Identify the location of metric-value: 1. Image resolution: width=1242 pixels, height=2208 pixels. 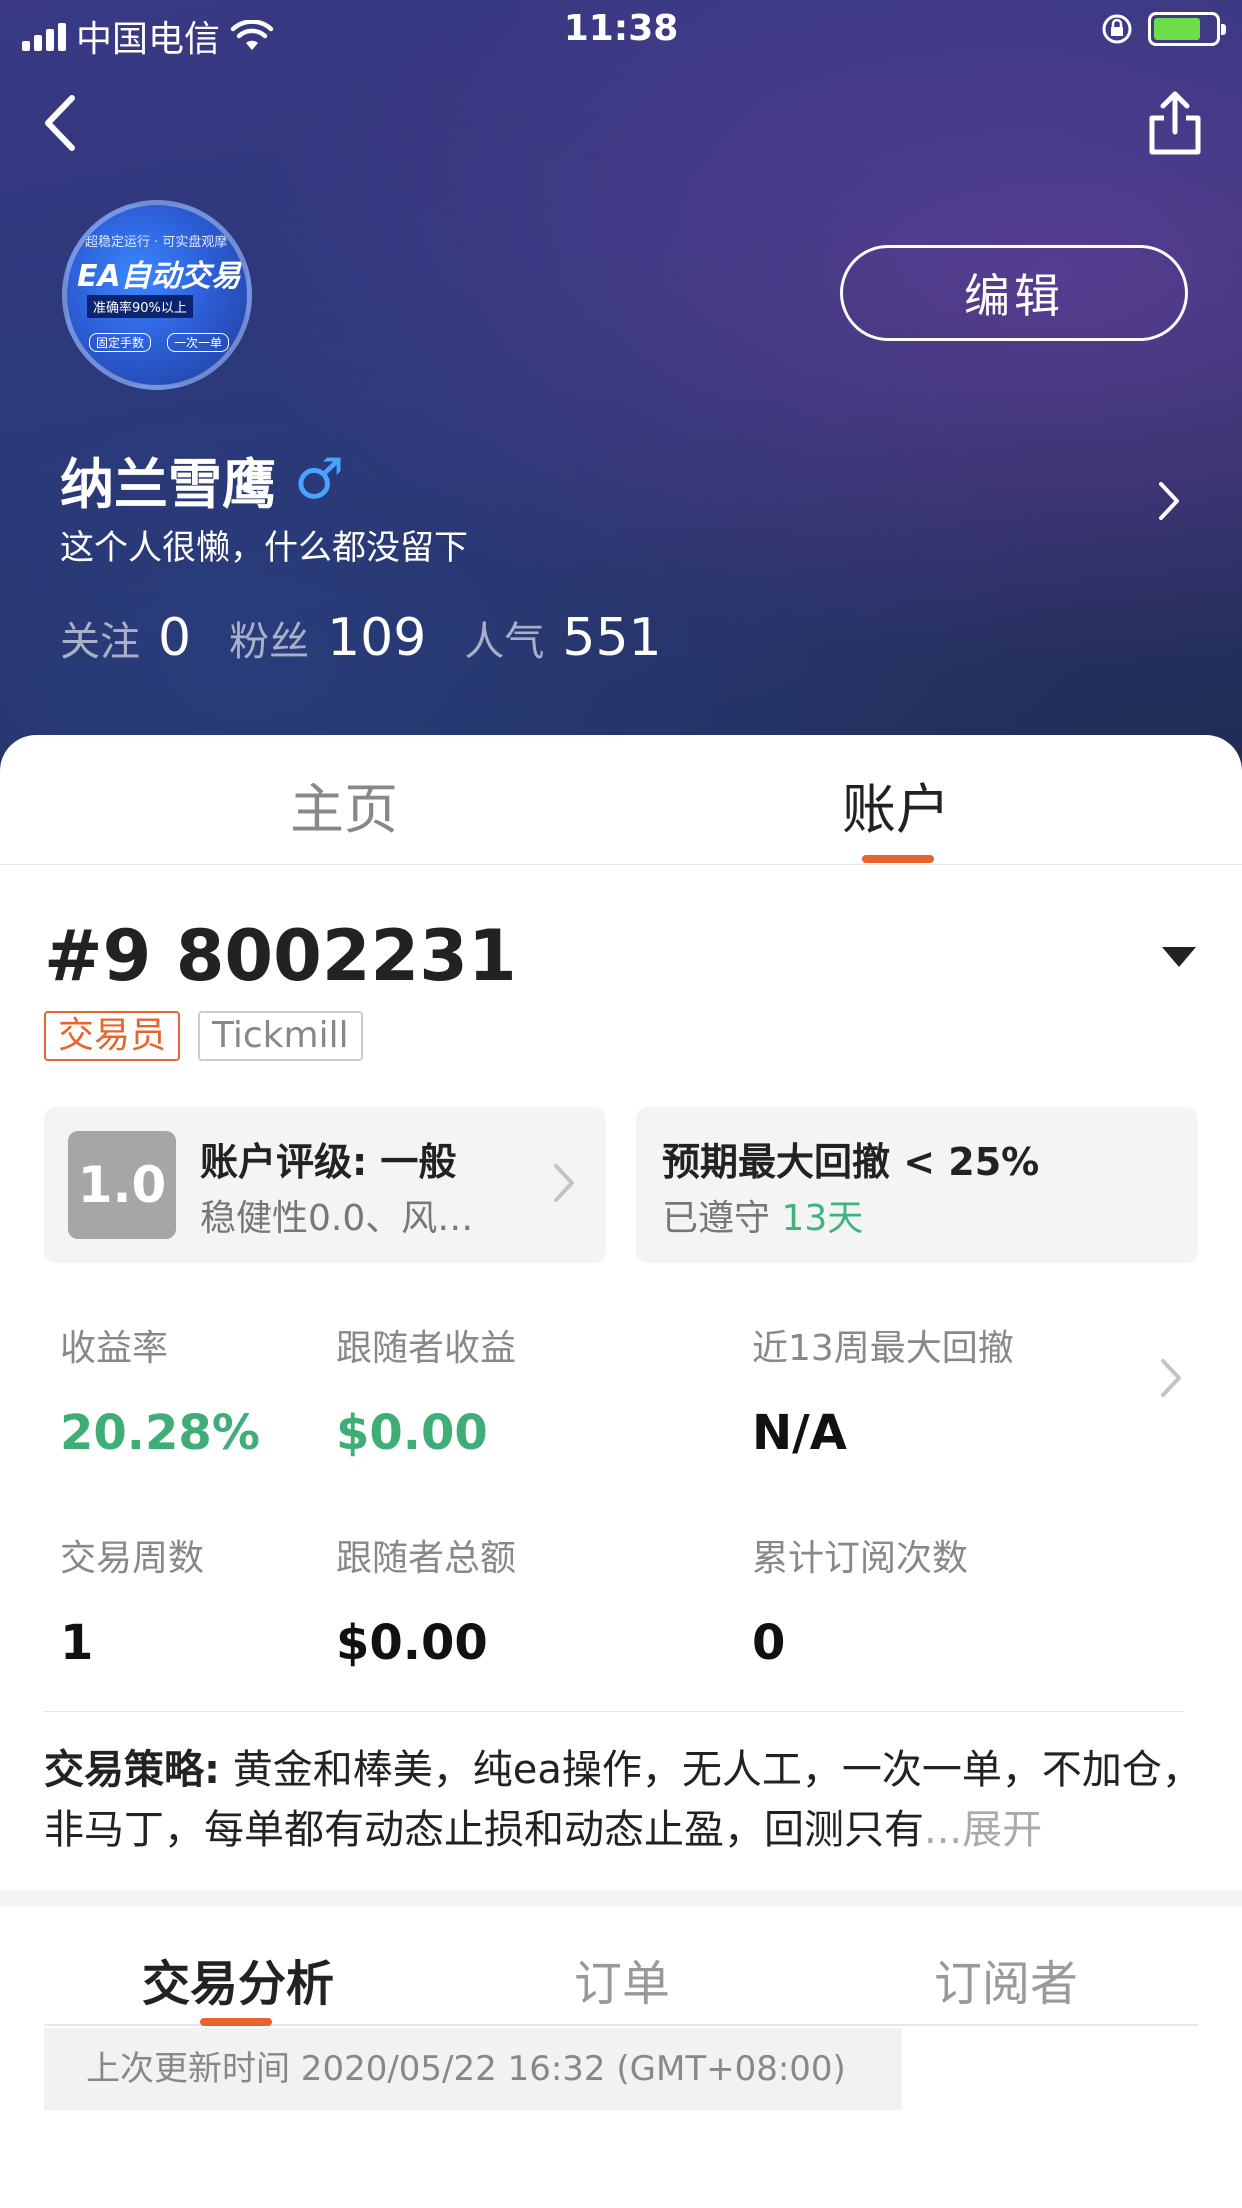
(77, 1643).